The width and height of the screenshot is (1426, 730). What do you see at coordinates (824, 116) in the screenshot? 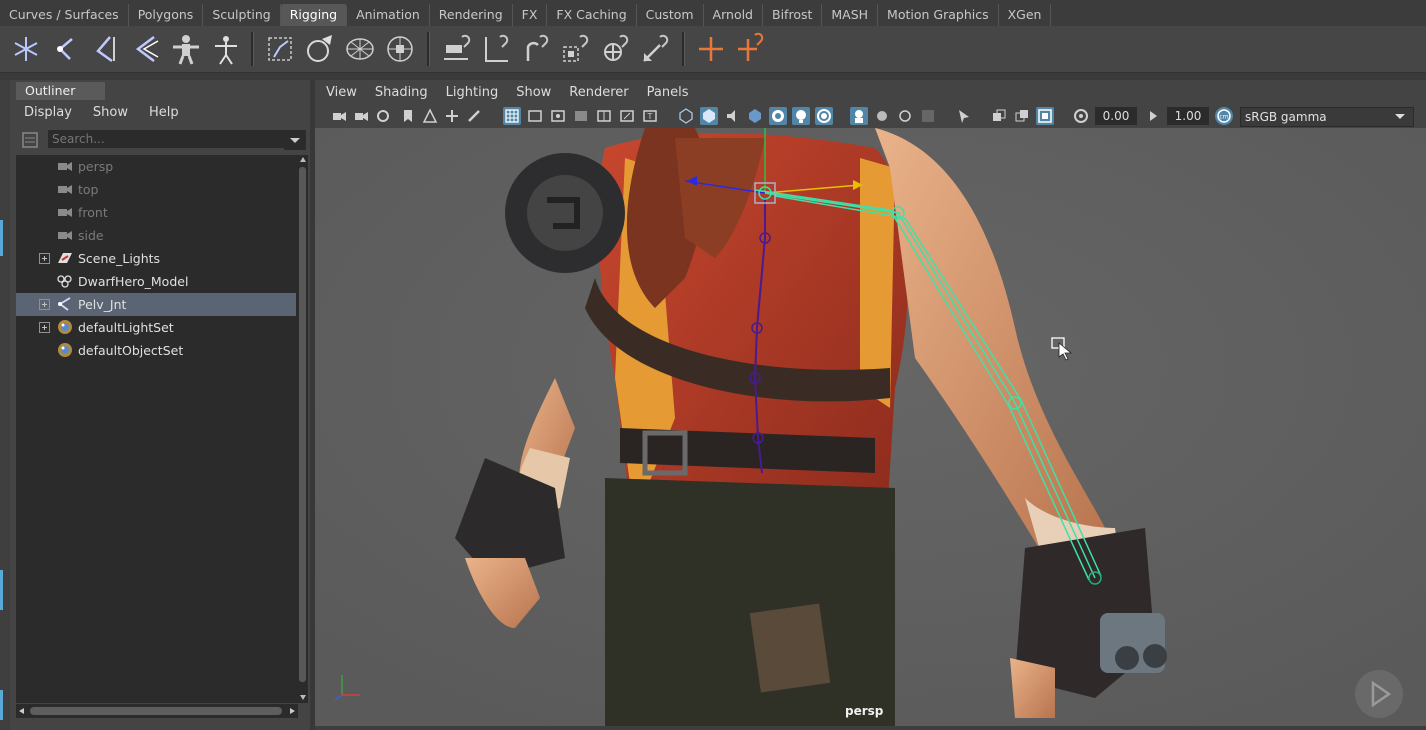
I see `ambient-occlusion-icon` at bounding box center [824, 116].